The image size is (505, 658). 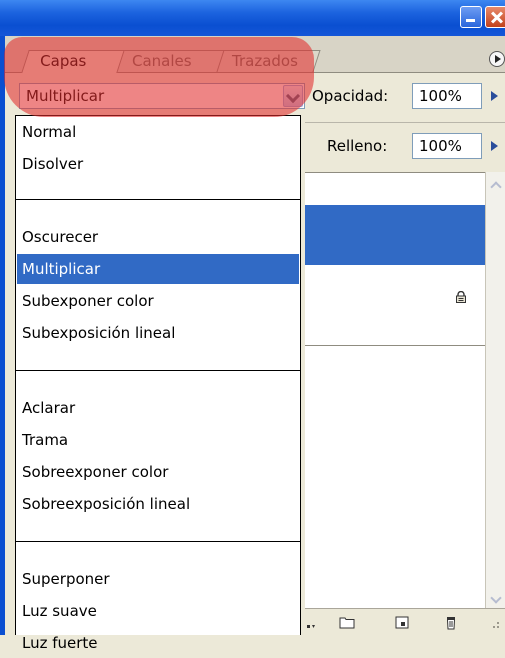 I want to click on window-titlebar, so click(x=252, y=18).